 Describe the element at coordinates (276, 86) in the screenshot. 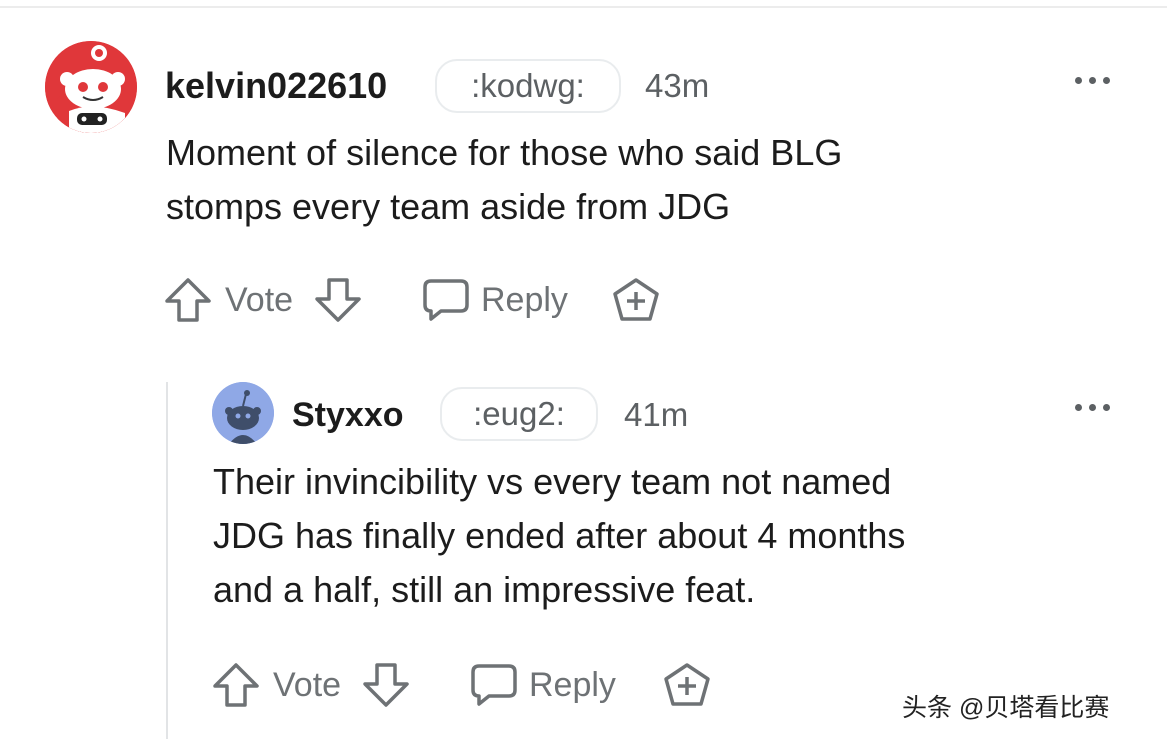

I see `username: kelvin022610` at that location.